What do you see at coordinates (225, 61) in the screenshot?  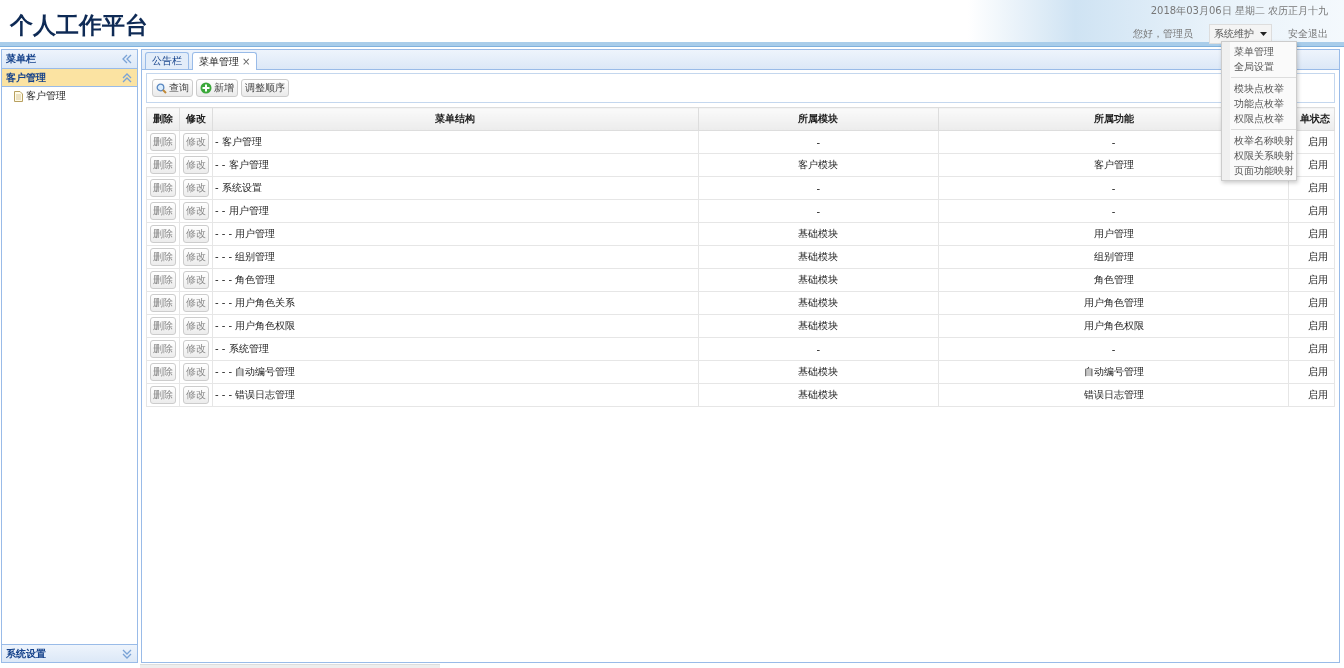 I see `tab: 菜单管理 ×` at bounding box center [225, 61].